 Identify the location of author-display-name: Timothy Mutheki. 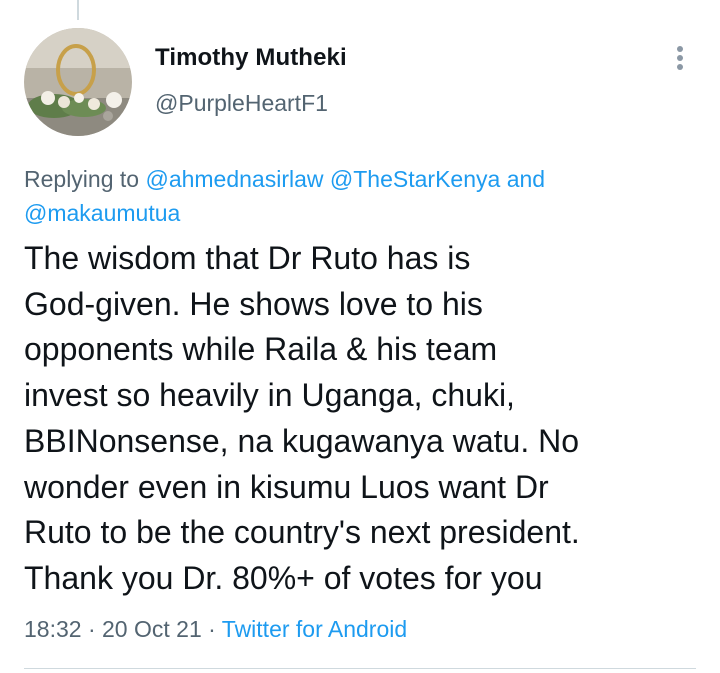
(251, 58).